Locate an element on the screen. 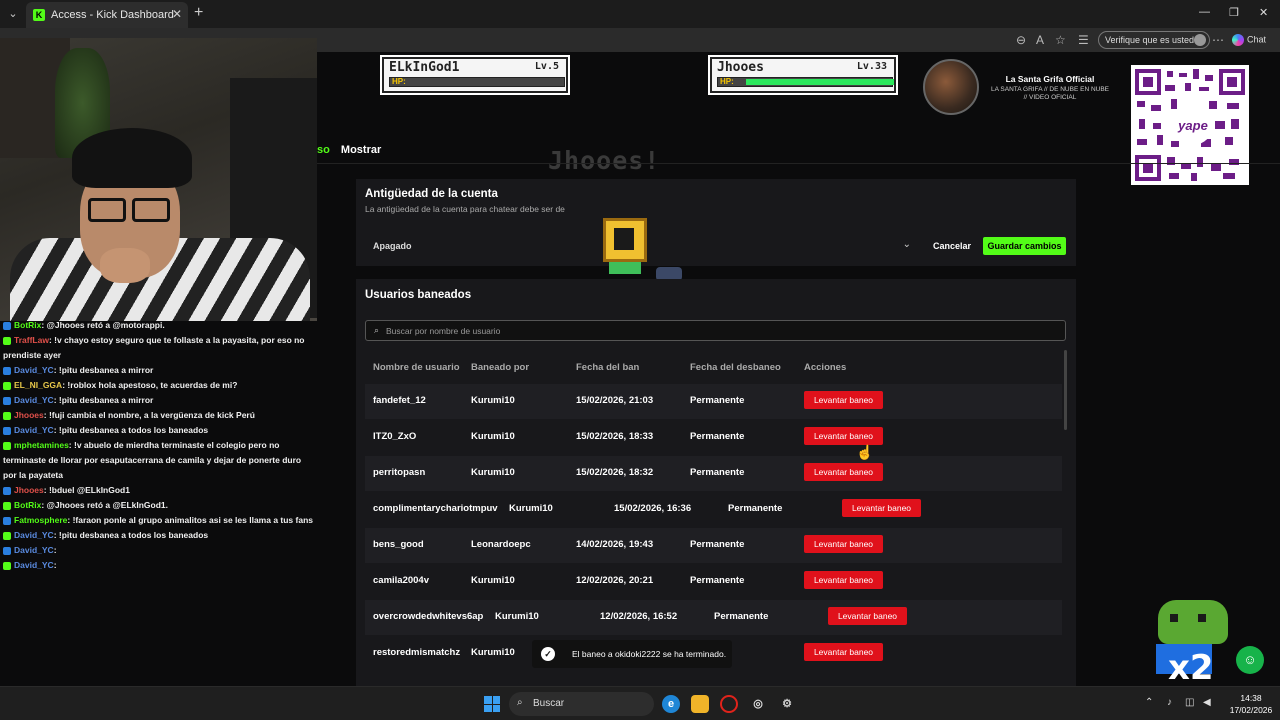  chat-username: Fatmosphere is located at coordinates (40, 520).